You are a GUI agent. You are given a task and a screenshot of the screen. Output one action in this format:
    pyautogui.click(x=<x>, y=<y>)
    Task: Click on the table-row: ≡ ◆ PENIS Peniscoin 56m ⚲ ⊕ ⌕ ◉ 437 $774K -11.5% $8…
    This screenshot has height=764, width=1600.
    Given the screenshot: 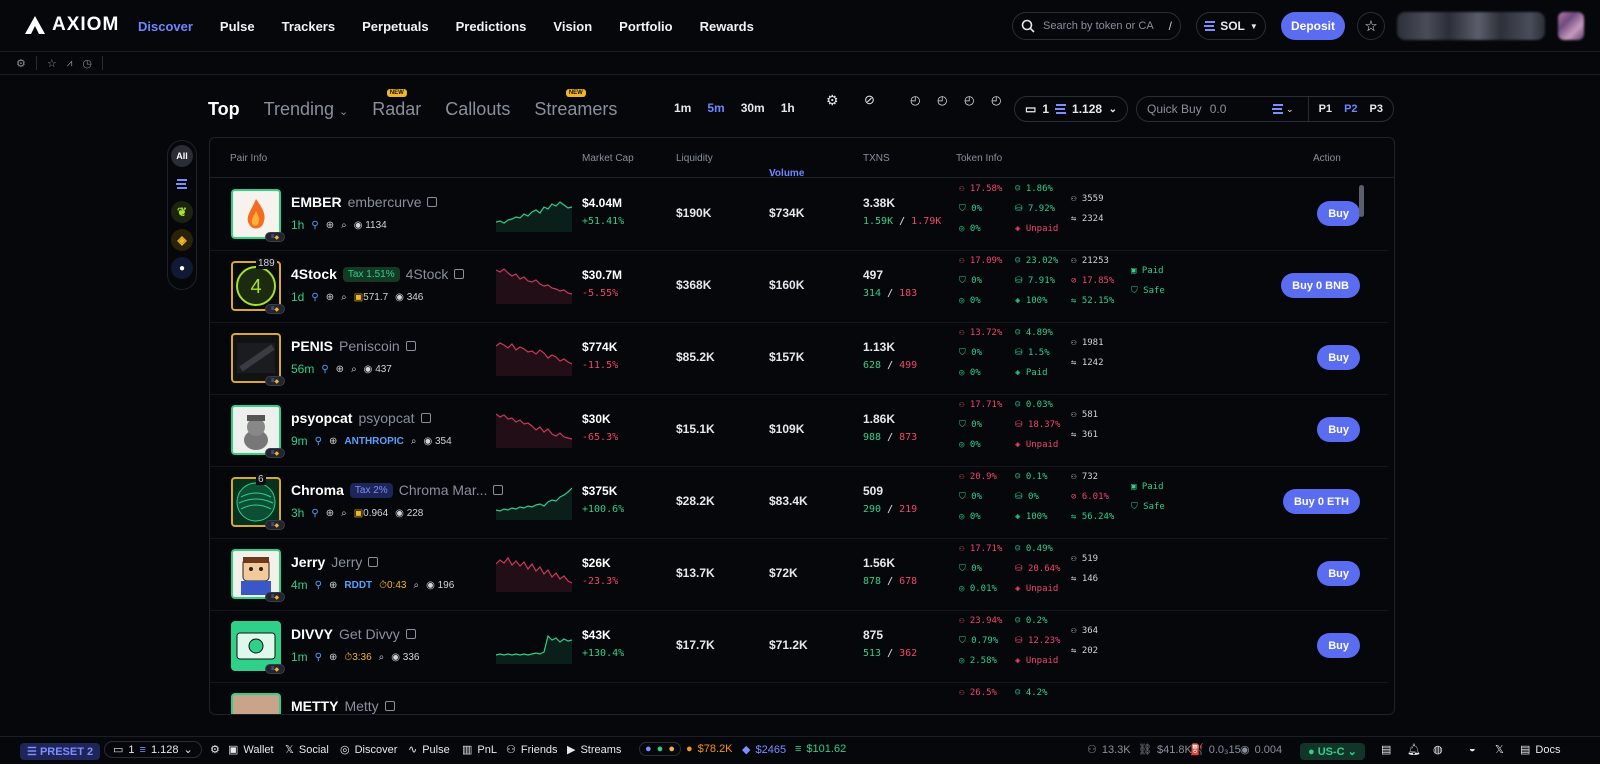 What is the action you would take?
    pyautogui.click(x=799, y=358)
    